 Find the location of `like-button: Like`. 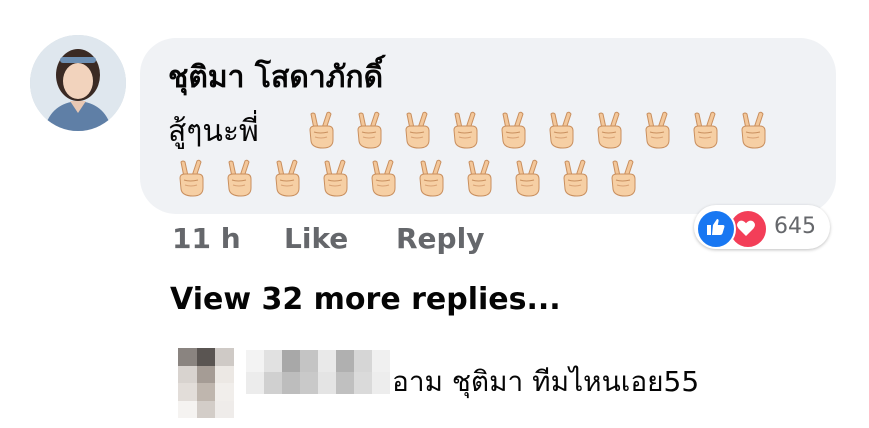

like-button: Like is located at coordinates (316, 238).